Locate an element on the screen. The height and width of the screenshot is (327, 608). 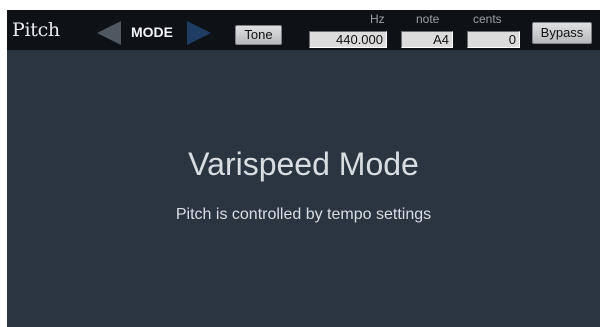
prev-mode-icon is located at coordinates (109, 33).